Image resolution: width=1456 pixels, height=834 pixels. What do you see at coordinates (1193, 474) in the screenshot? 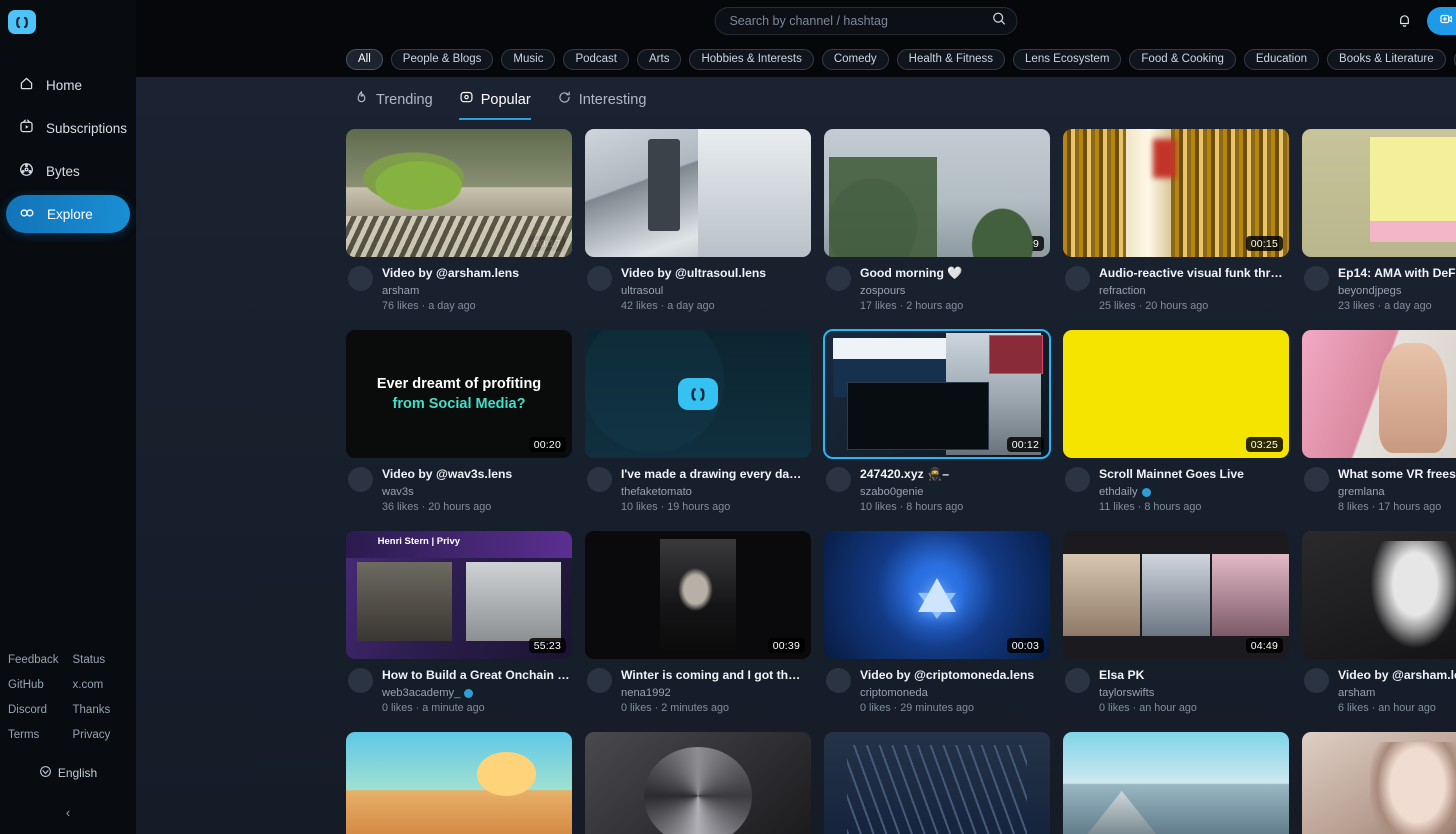
I see `video-title: Scroll Mainnet Goes Live` at bounding box center [1193, 474].